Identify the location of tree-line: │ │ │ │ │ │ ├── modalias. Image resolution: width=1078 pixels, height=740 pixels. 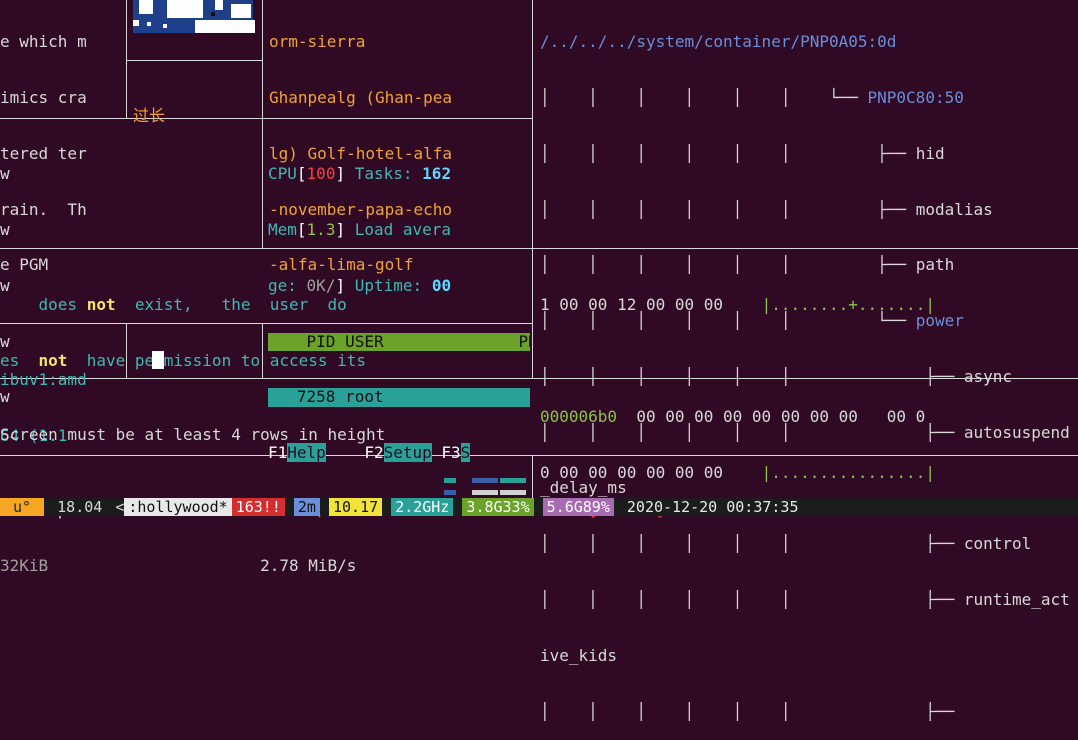
(809, 209).